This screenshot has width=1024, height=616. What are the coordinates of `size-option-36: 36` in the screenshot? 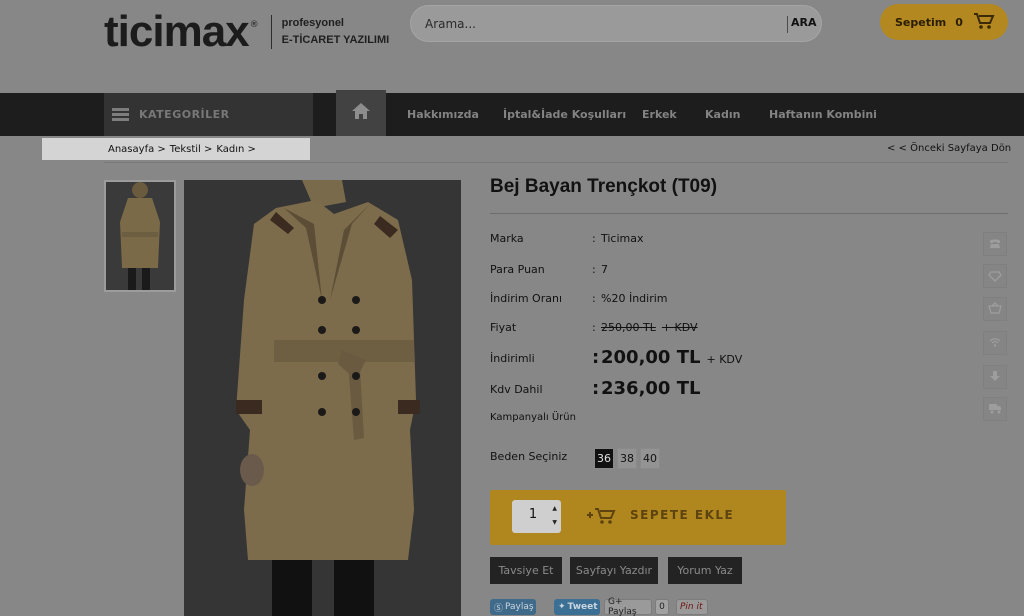 It's located at (604, 458).